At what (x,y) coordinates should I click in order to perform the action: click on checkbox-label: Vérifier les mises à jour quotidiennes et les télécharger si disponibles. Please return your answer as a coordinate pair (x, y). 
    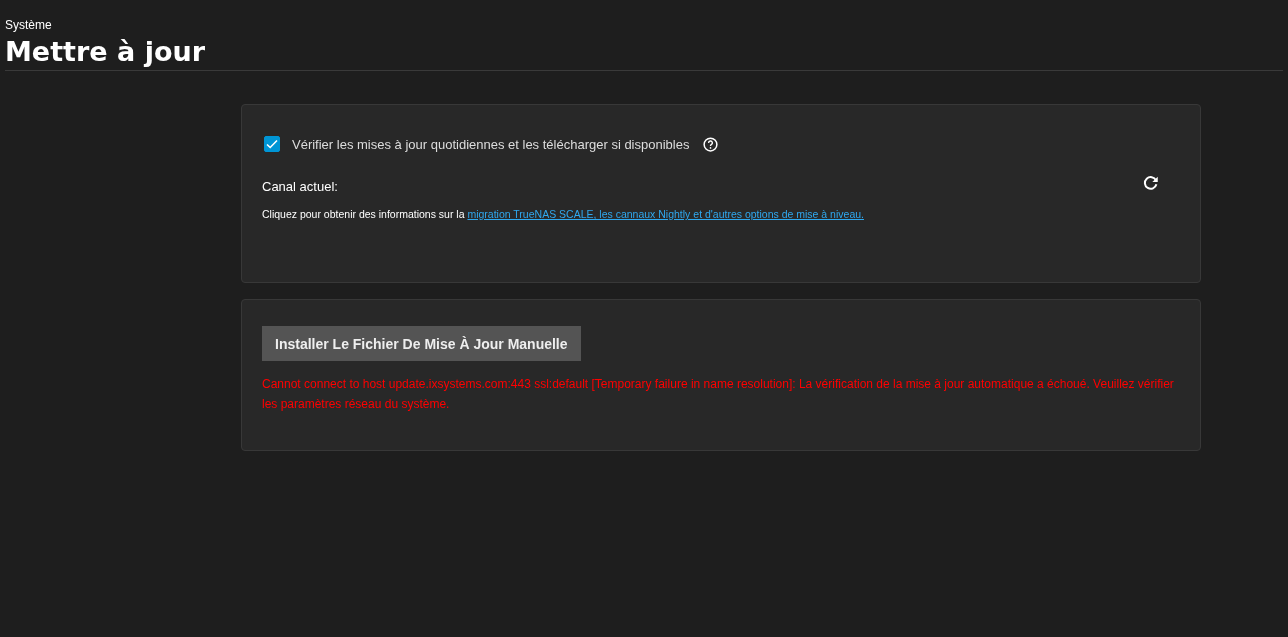
    Looking at the image, I should click on (491, 144).